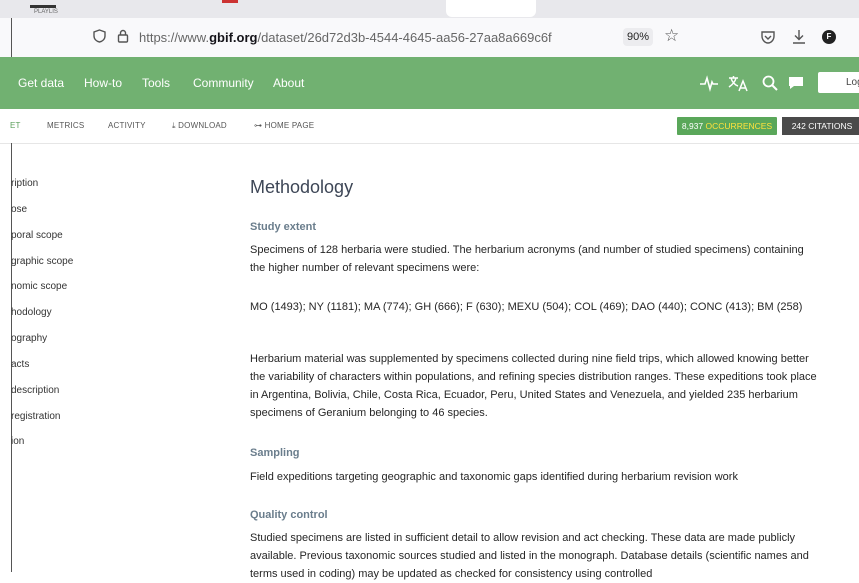 This screenshot has height=583, width=859. What do you see at coordinates (35, 390) in the screenshot?
I see `toc-item: description` at bounding box center [35, 390].